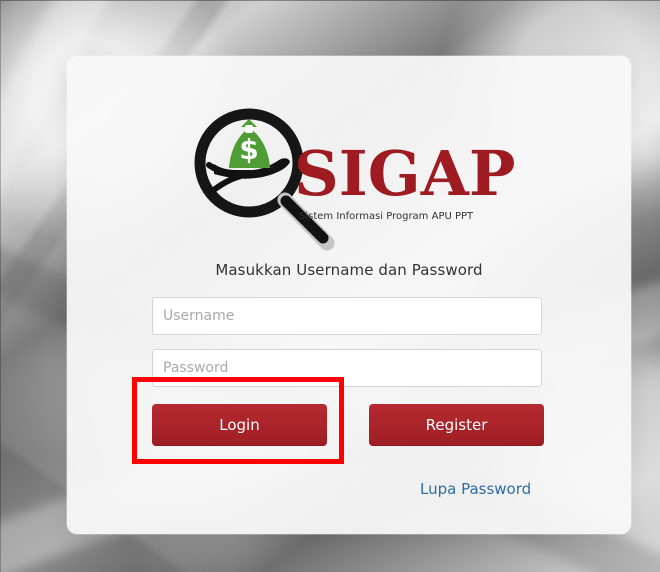 The image size is (660, 572). Describe the element at coordinates (475, 489) in the screenshot. I see `forgot-password-link: Lupa Password` at that location.